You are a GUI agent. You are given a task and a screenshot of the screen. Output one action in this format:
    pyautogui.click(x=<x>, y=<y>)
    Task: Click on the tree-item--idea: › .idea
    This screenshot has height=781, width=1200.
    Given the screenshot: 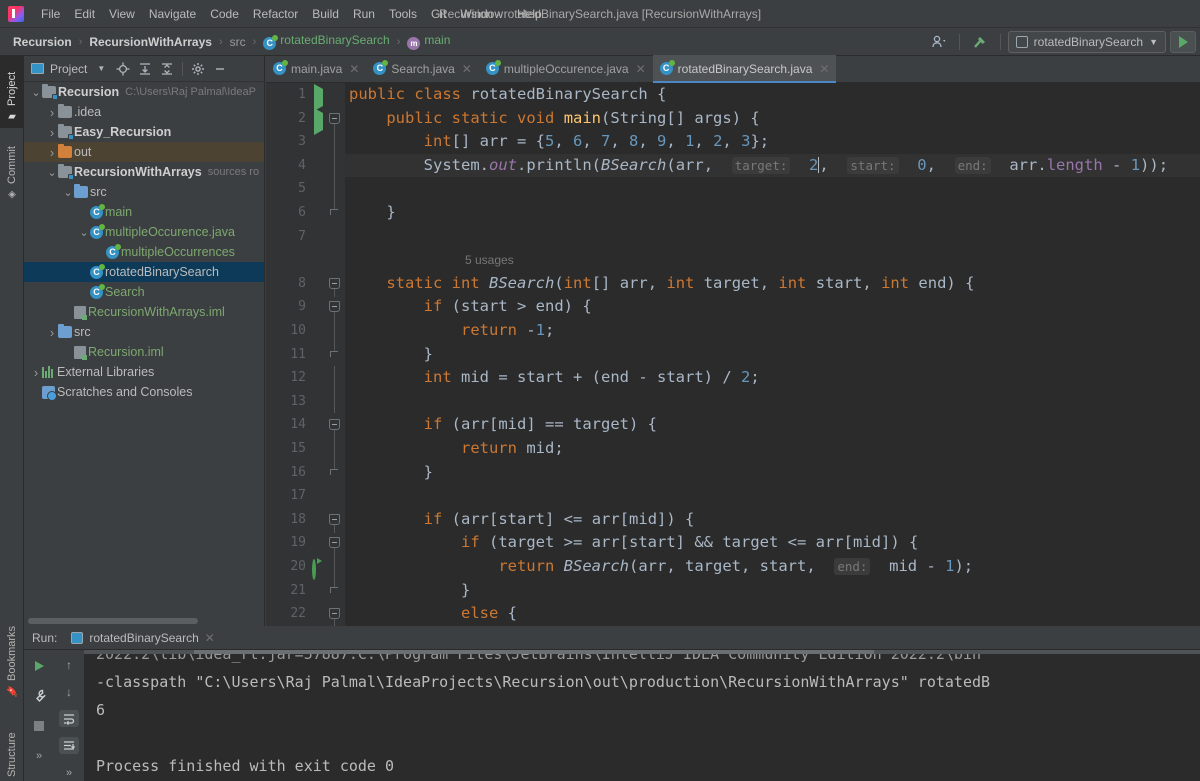 What is the action you would take?
    pyautogui.click(x=144, y=112)
    